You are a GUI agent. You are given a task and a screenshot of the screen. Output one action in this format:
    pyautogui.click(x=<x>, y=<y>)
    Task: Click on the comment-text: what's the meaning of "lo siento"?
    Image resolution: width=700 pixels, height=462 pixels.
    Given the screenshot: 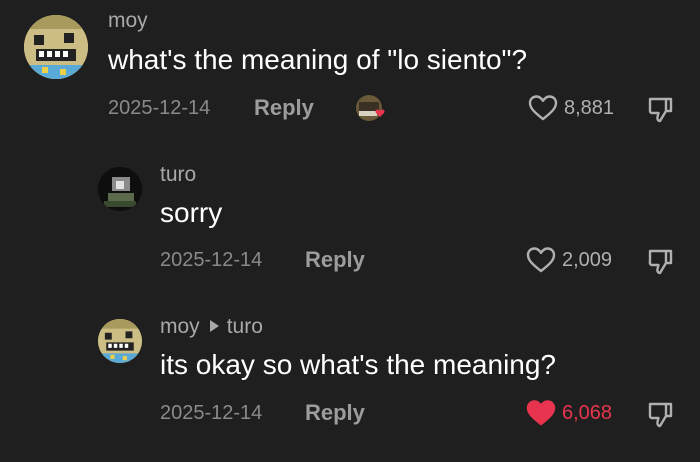 What is the action you would take?
    pyautogui.click(x=318, y=59)
    